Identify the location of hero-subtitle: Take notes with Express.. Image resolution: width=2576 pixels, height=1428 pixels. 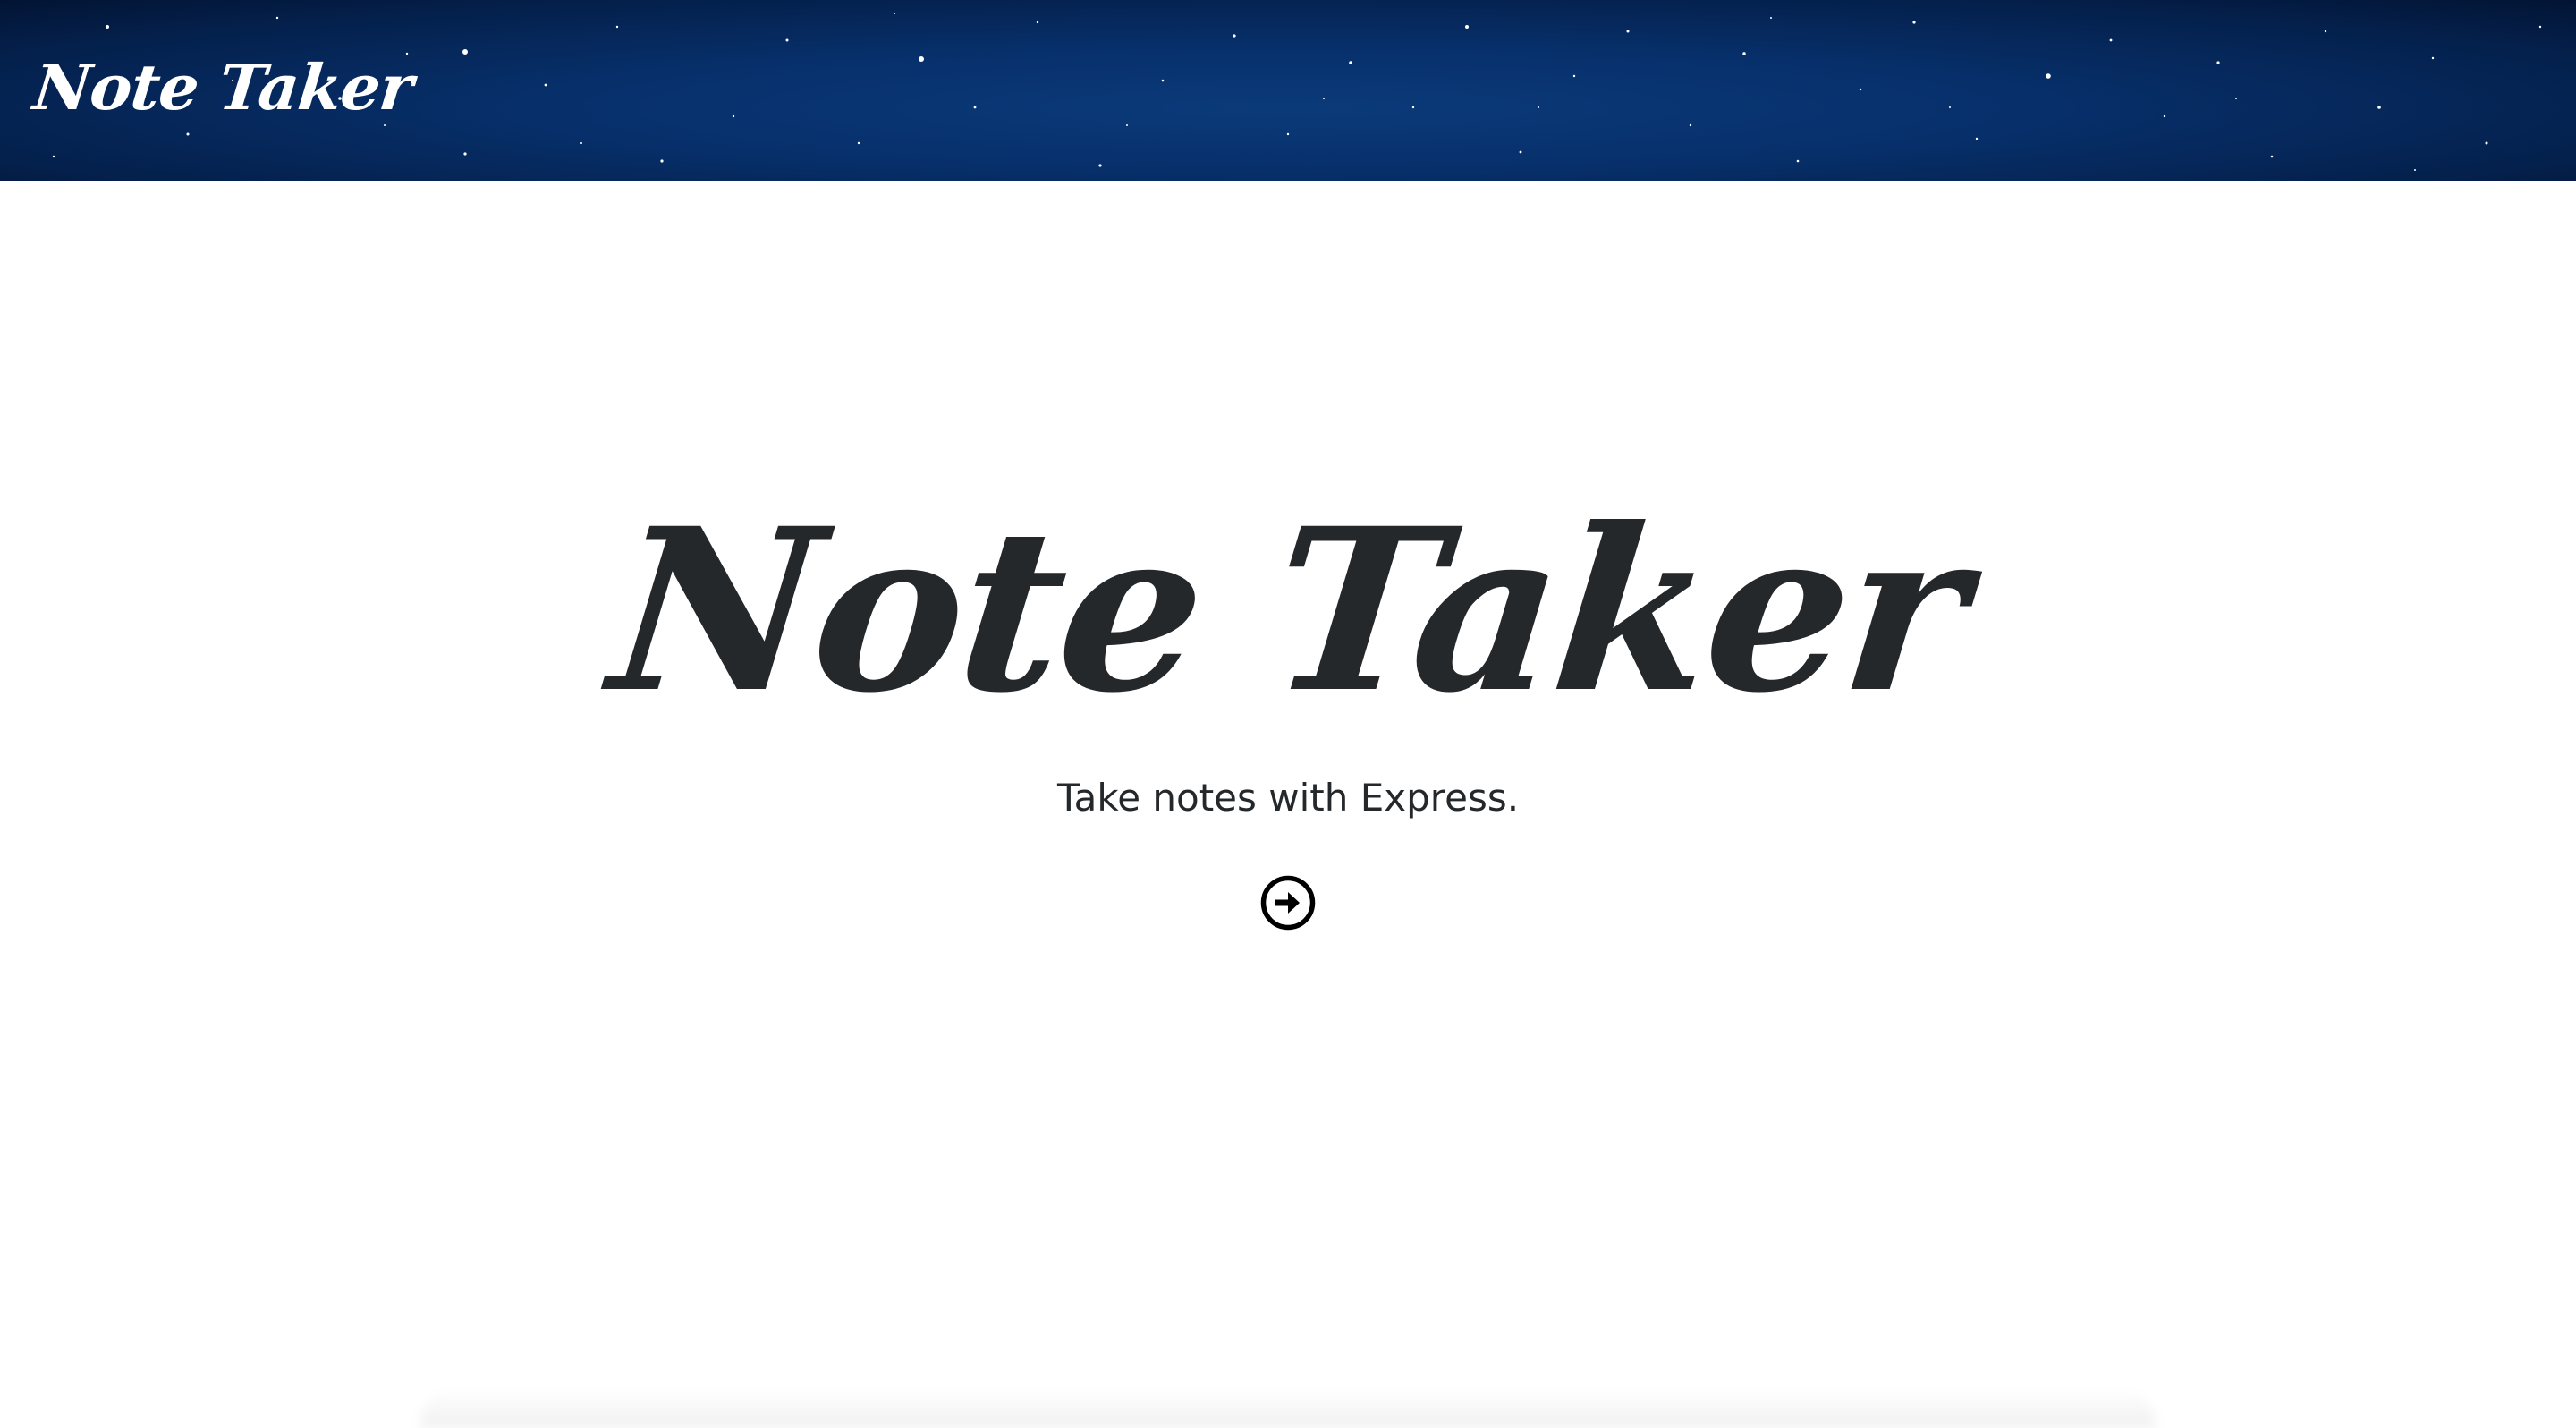
(1288, 798).